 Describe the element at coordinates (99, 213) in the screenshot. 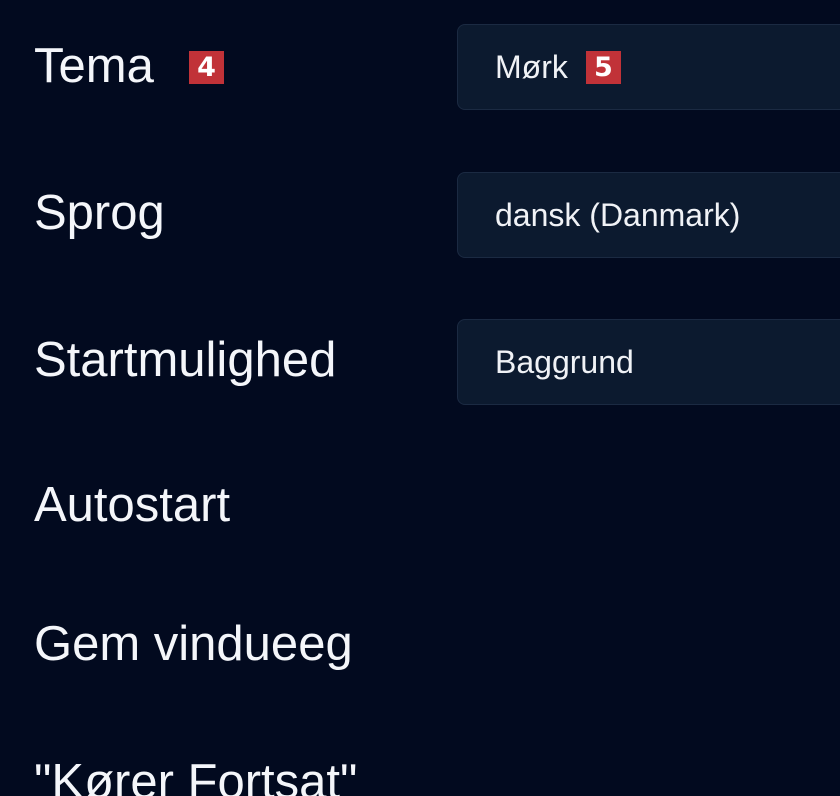

I see `language-label: Sprog` at that location.